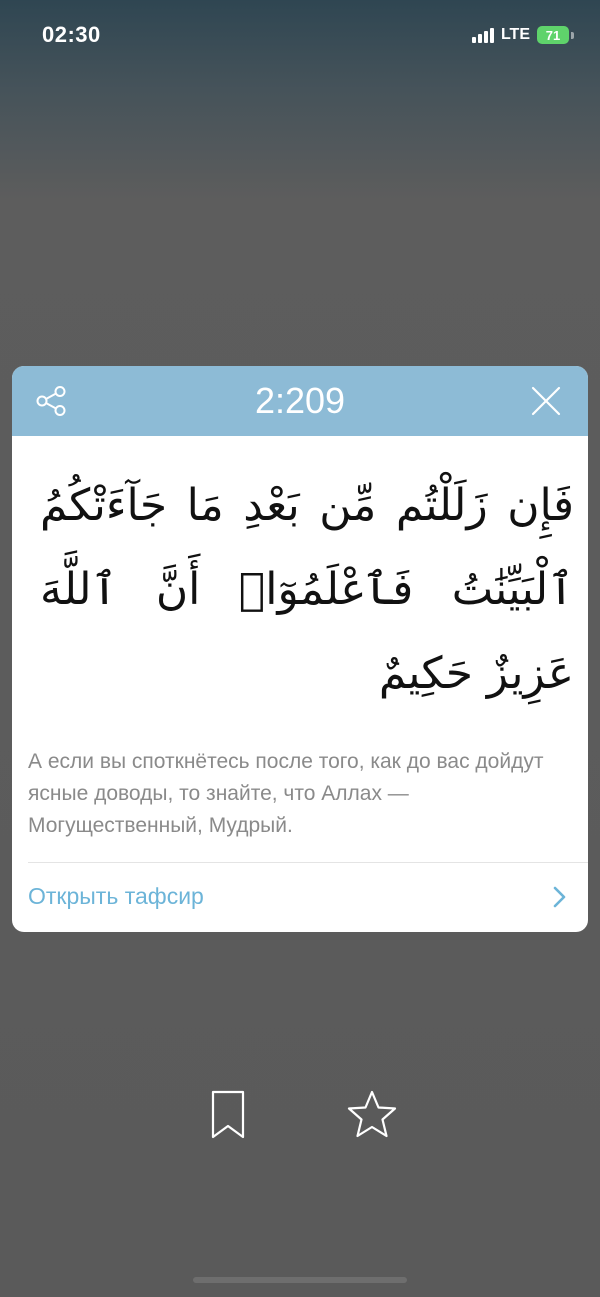 The image size is (600, 1297). Describe the element at coordinates (300, 36) in the screenshot. I see `status-bar: 02:30 LTE 71` at that location.